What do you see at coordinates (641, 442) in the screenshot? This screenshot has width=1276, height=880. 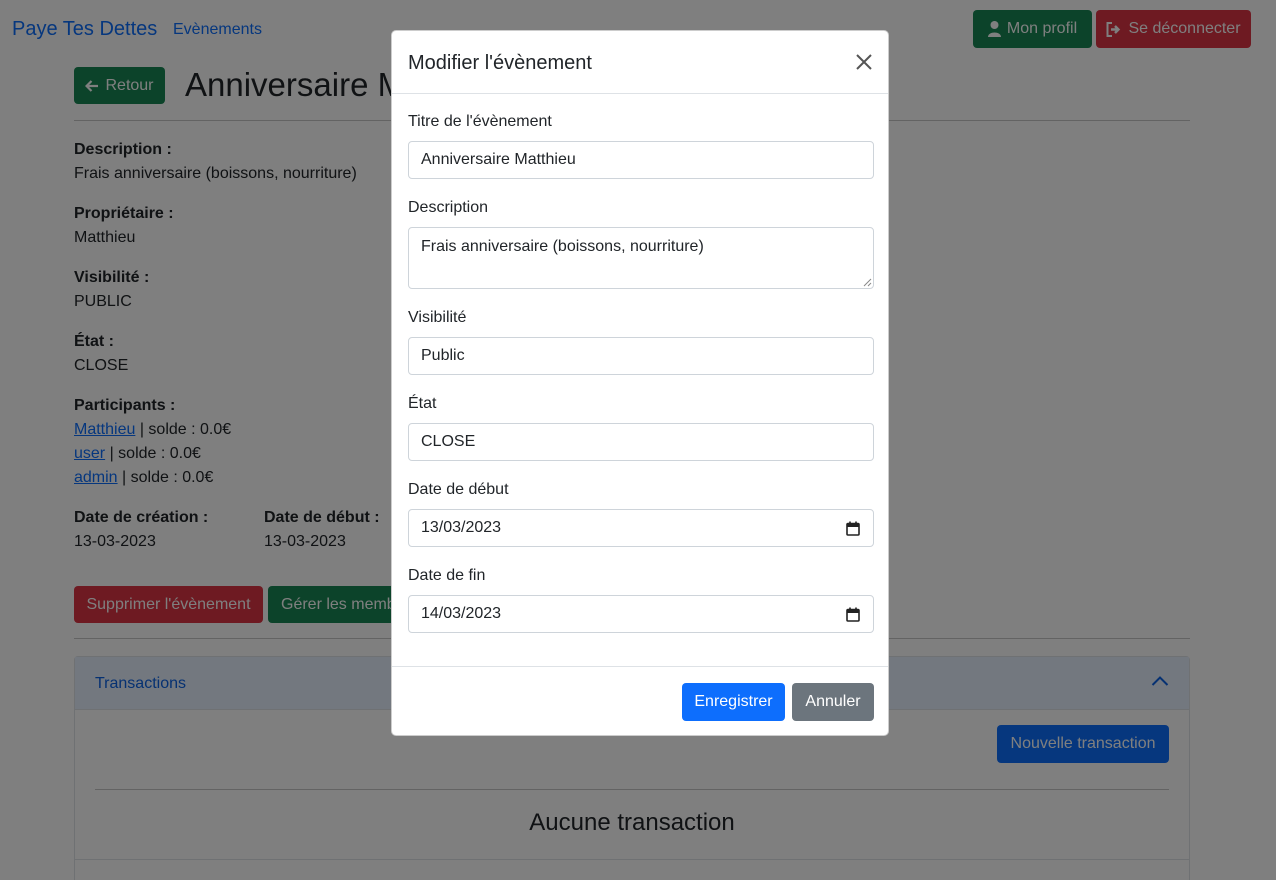 I see `state-select: CLOSE` at bounding box center [641, 442].